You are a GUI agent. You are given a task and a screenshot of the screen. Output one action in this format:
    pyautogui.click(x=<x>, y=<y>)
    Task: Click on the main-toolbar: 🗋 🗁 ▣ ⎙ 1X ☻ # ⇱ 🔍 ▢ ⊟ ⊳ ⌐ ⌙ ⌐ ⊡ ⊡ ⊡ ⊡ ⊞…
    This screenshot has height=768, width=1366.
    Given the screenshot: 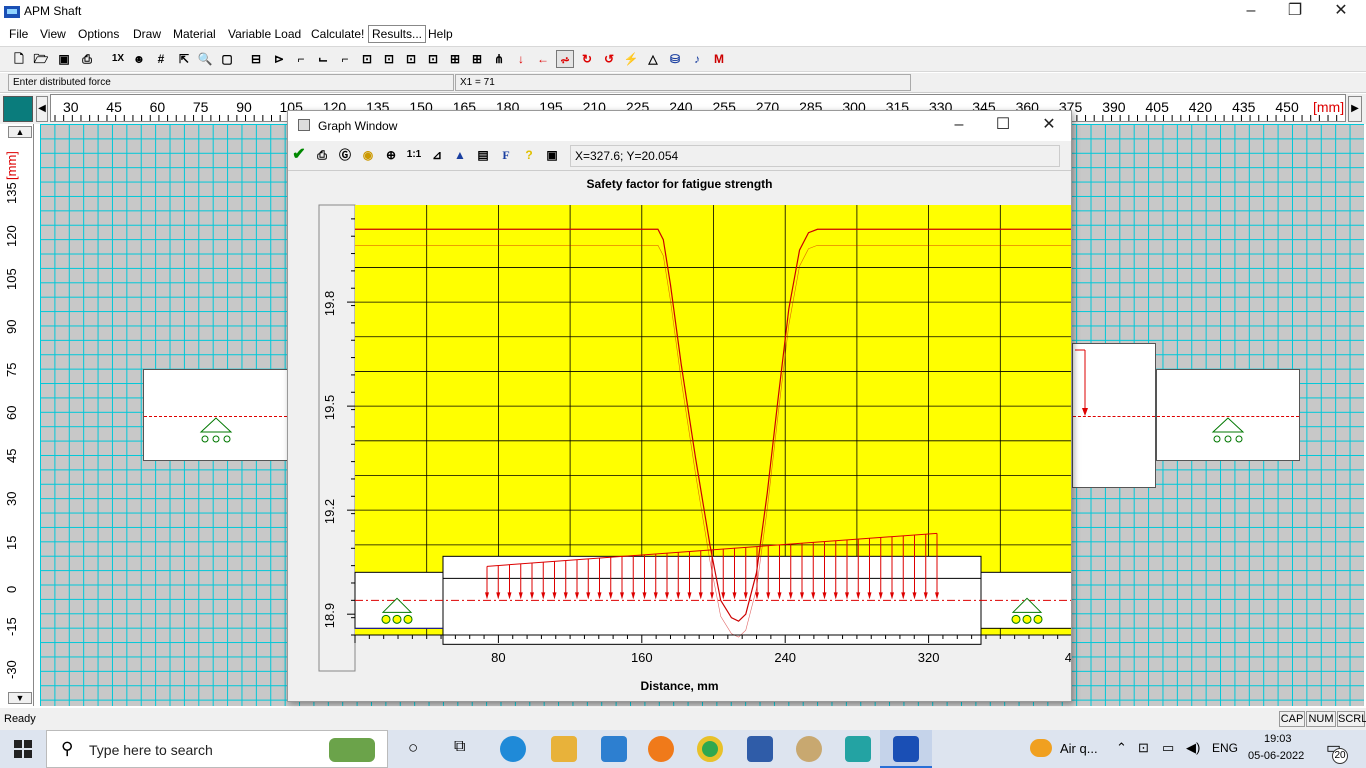 What is the action you would take?
    pyautogui.click(x=683, y=59)
    